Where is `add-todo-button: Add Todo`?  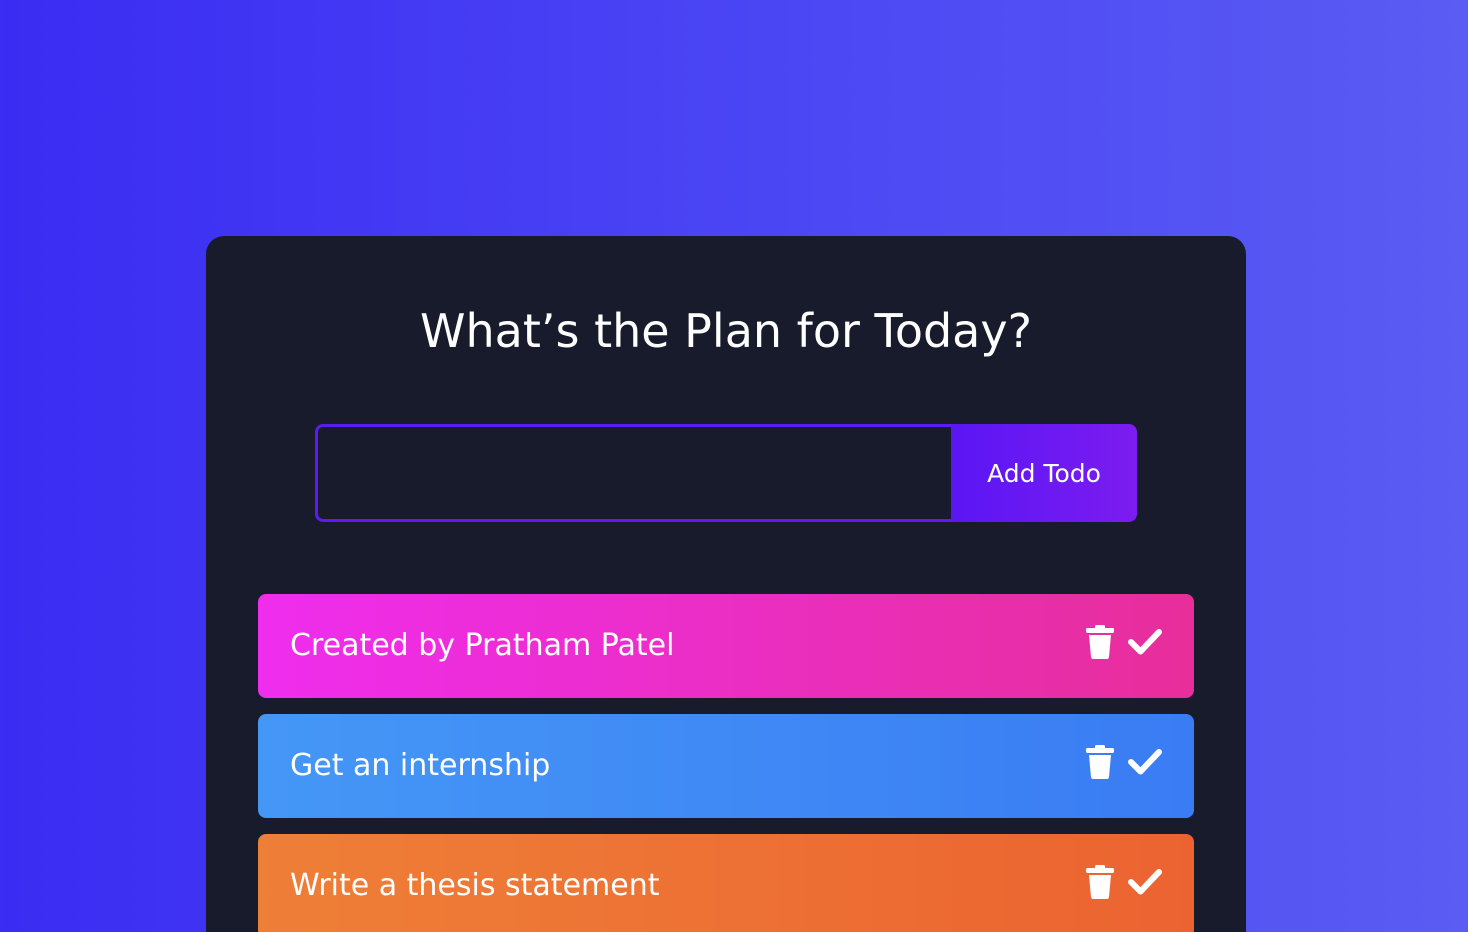 add-todo-button: Add Todo is located at coordinates (1044, 473).